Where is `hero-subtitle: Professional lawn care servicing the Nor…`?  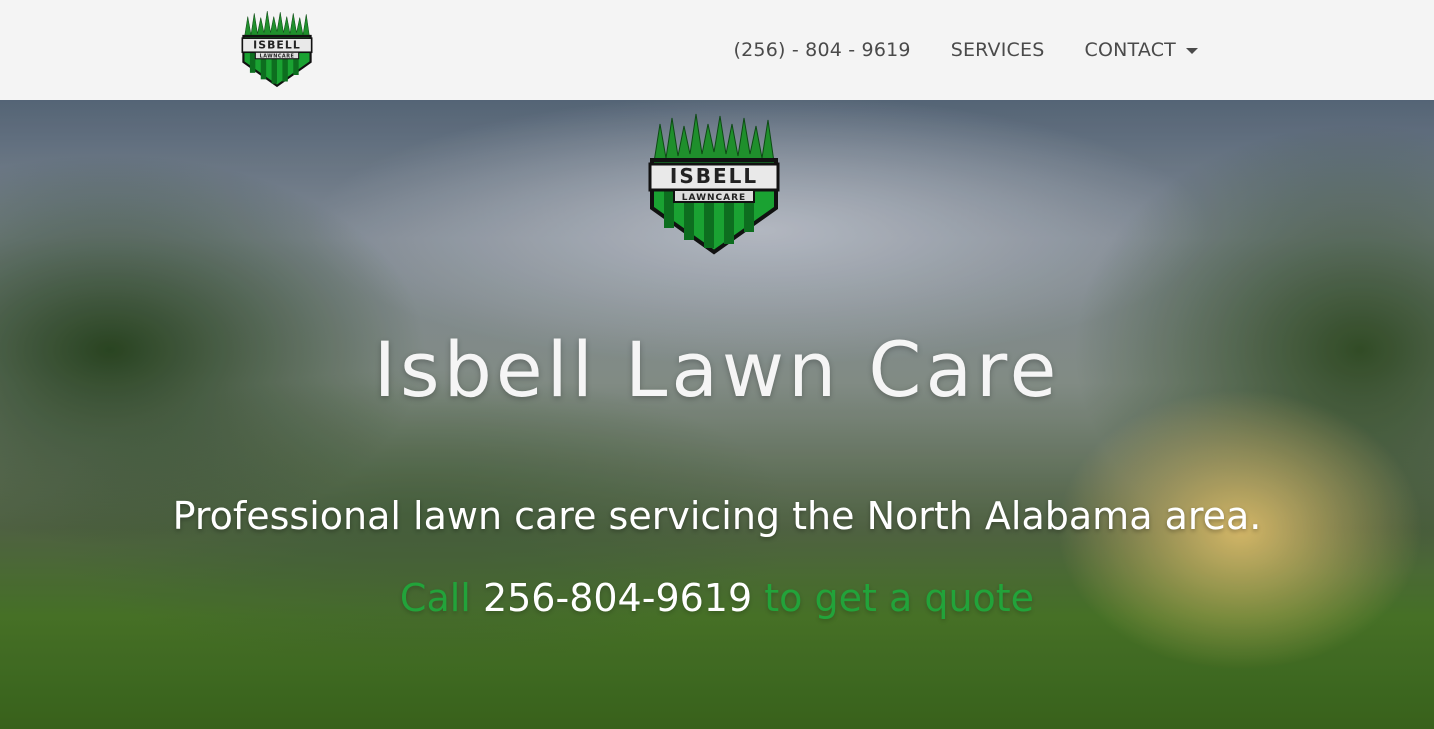
hero-subtitle: Professional lawn care servicing the Nor… is located at coordinates (717, 516).